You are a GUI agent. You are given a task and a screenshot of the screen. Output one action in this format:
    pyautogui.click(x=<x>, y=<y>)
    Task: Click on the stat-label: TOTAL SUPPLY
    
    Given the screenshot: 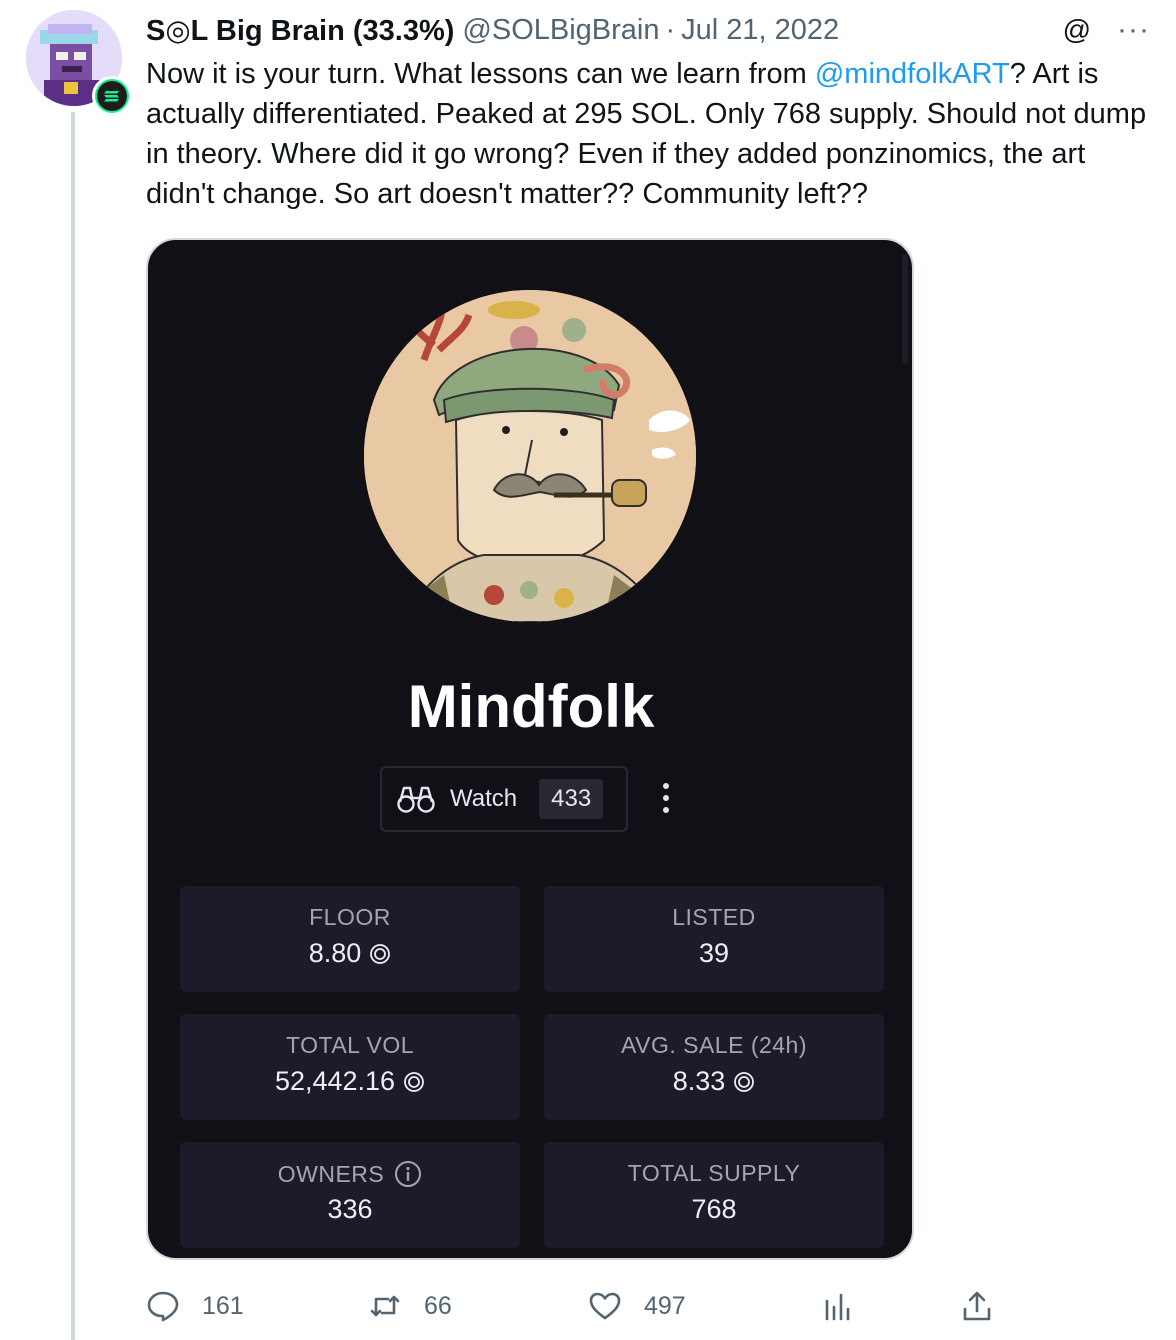 What is the action you would take?
    pyautogui.click(x=714, y=1173)
    